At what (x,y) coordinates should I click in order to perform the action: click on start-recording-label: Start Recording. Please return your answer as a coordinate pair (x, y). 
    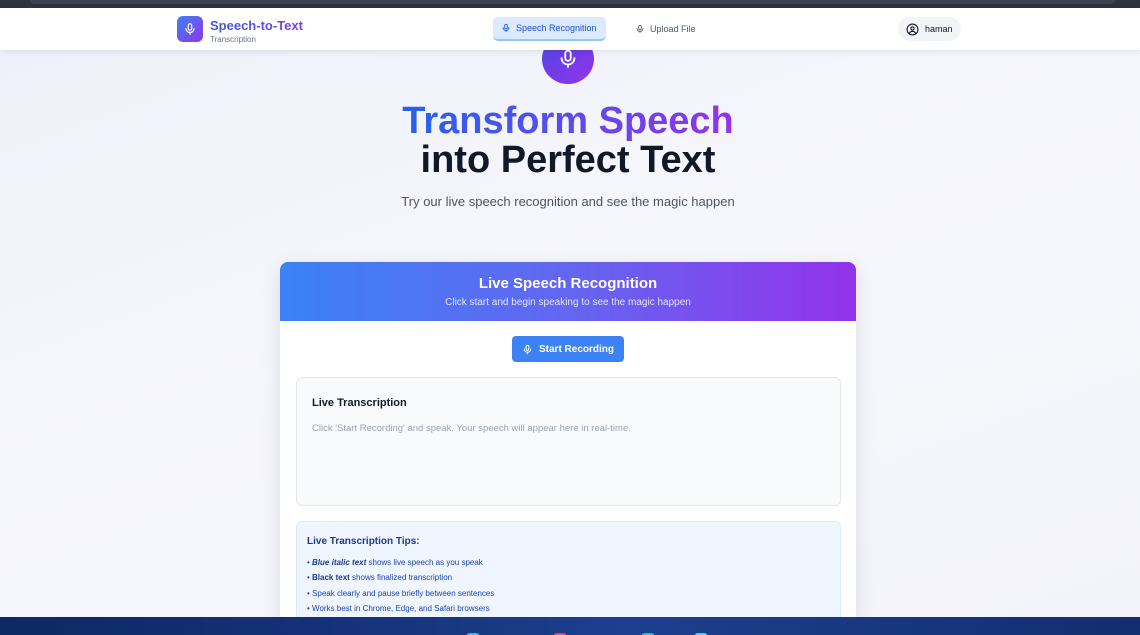
    Looking at the image, I should click on (576, 349).